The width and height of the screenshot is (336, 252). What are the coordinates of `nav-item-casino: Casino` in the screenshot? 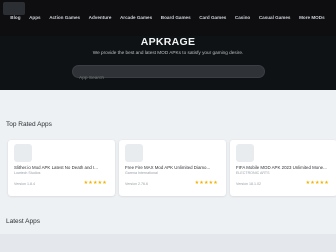 It's located at (243, 17).